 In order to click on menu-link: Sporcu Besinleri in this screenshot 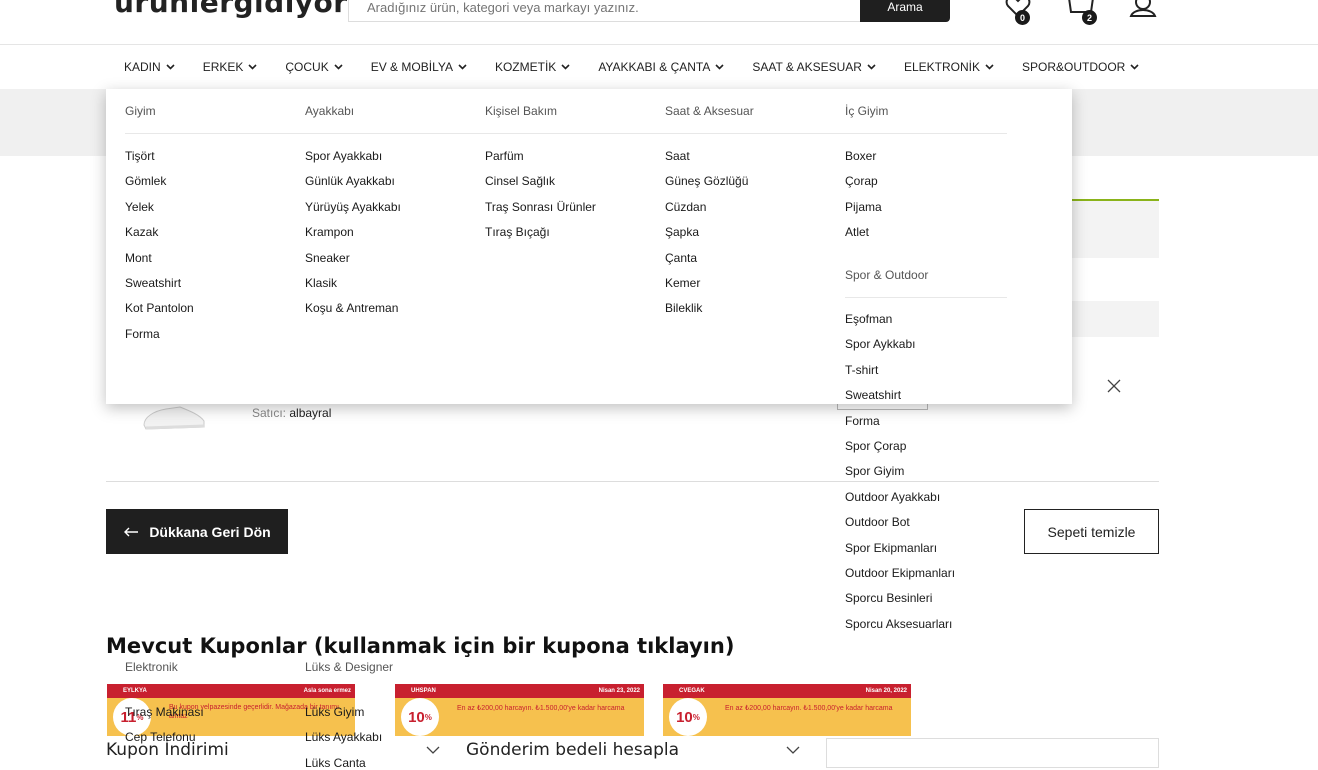, I will do `click(888, 598)`.